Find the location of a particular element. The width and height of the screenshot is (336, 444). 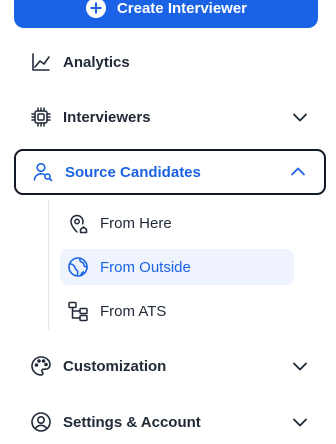

subnav-item-from-outside: From Outside is located at coordinates (177, 267).